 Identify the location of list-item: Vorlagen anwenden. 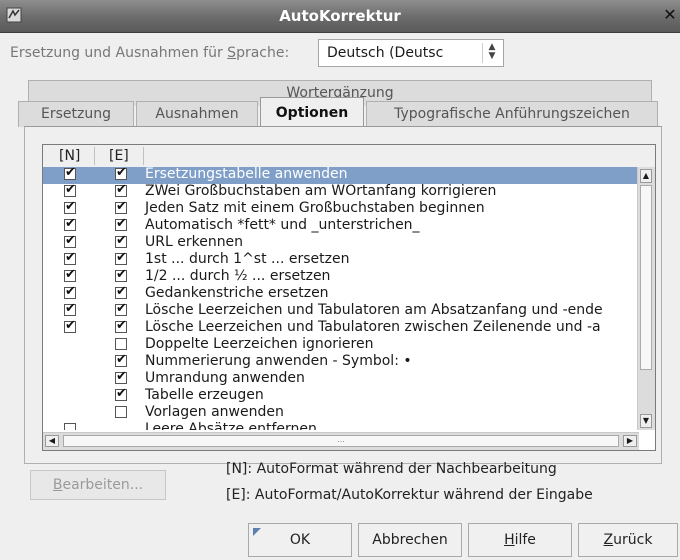
(341, 413).